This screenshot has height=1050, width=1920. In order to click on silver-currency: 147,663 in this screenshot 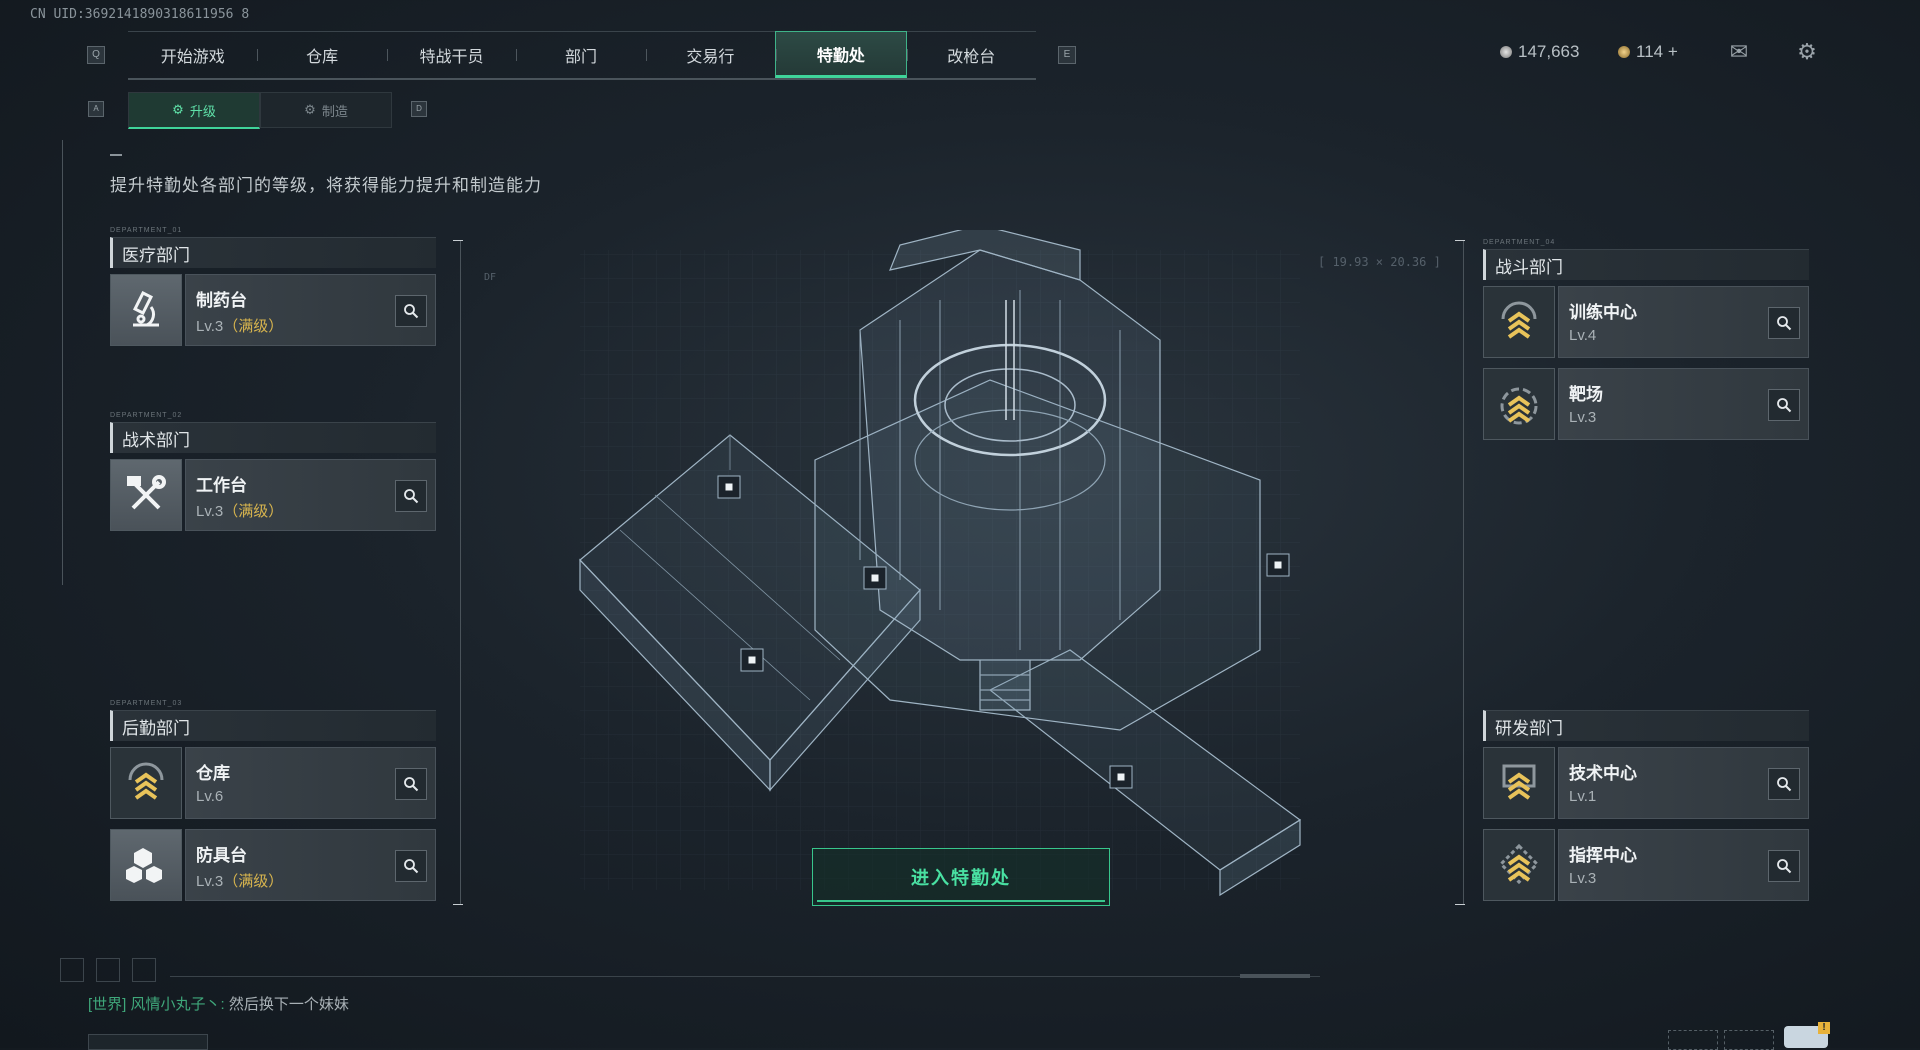, I will do `click(1539, 52)`.